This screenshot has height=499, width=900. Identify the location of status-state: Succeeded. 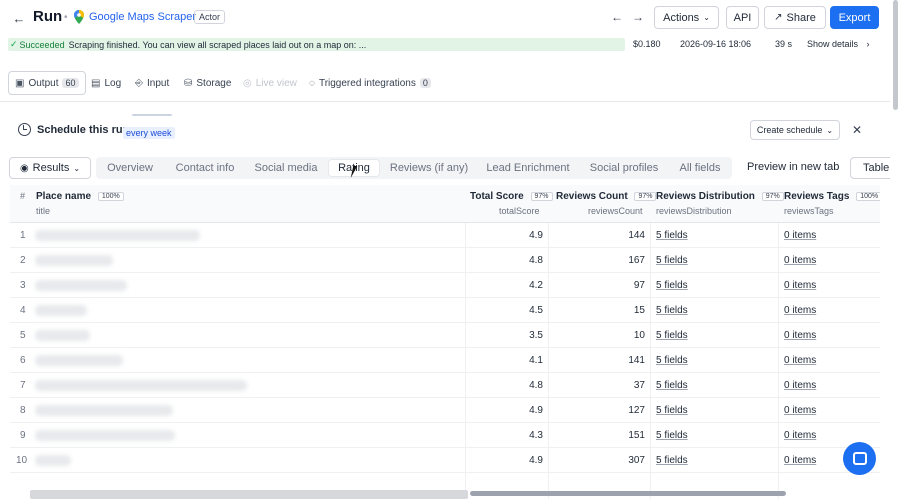
(42, 44).